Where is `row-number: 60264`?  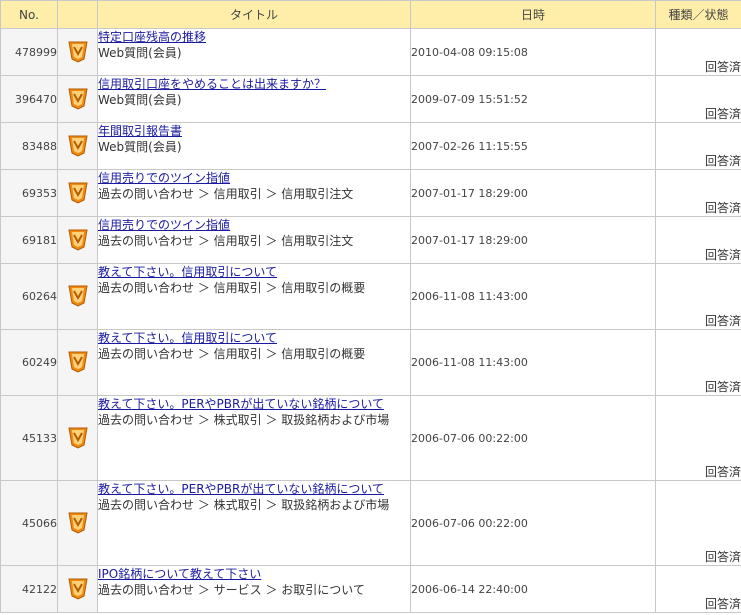
row-number: 60264 is located at coordinates (29, 296).